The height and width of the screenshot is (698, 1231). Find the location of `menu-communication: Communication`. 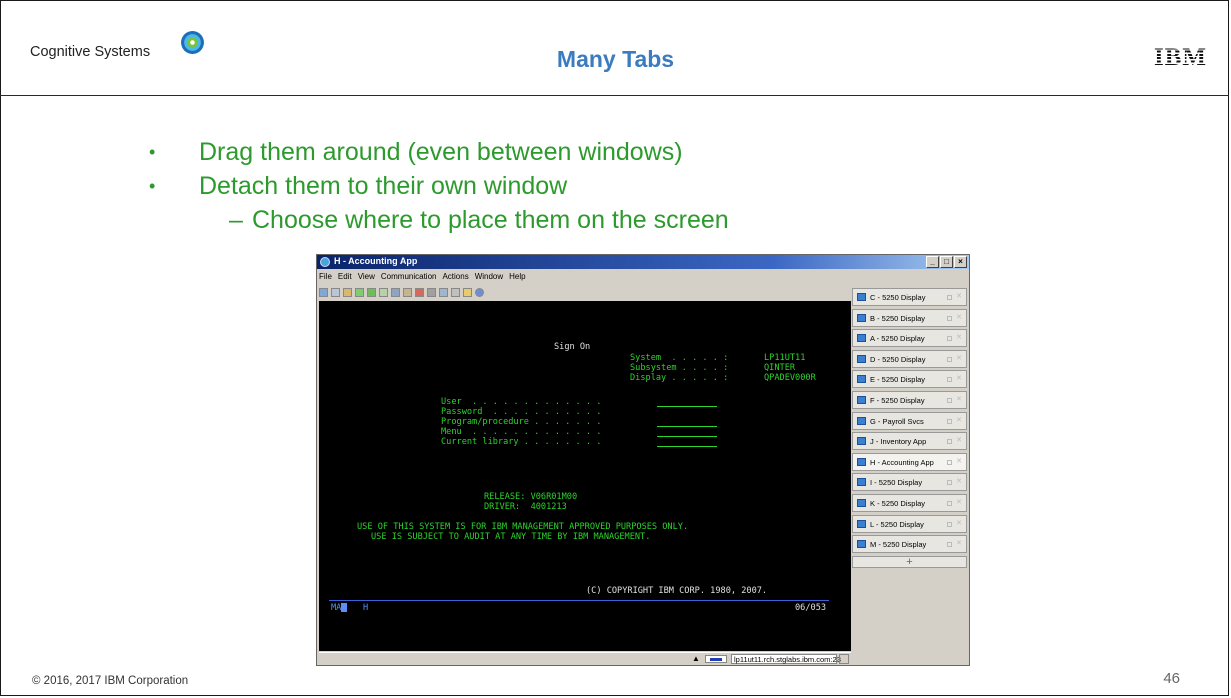

menu-communication: Communication is located at coordinates (409, 277).